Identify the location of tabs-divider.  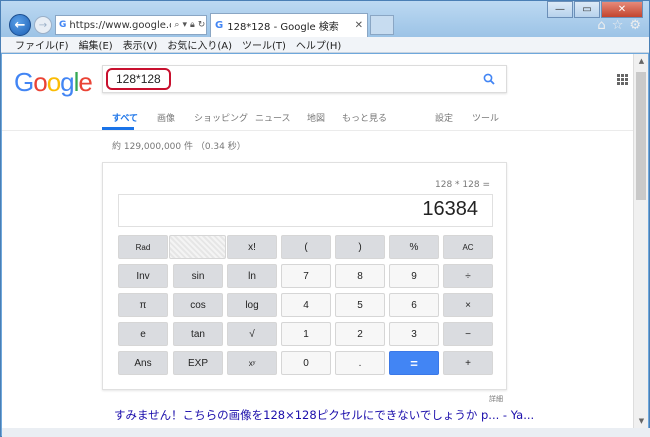
(318, 130).